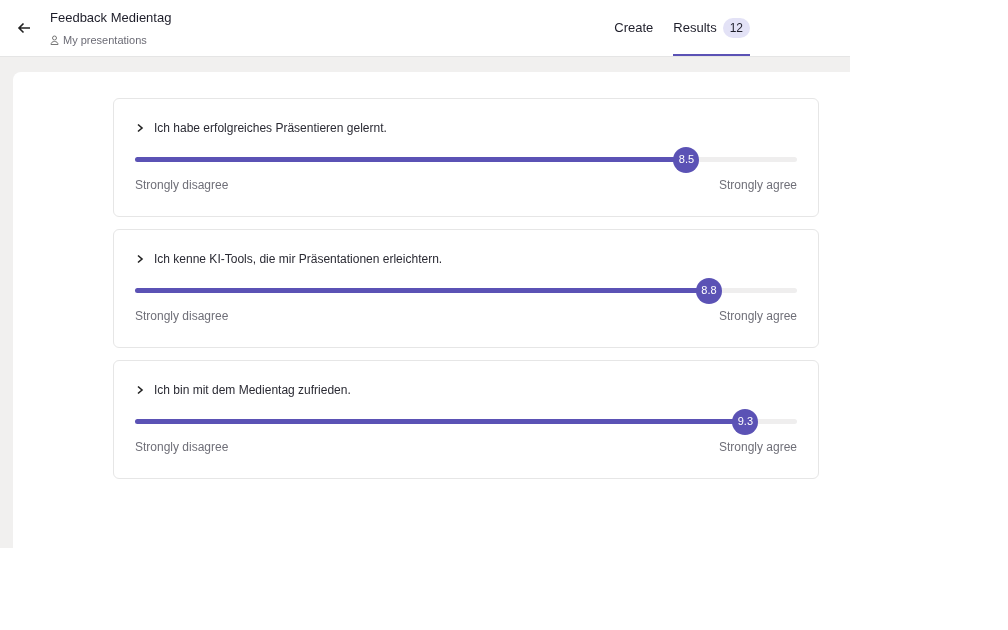 Image resolution: width=1008 pixels, height=630 pixels. I want to click on slider-thumb: 9.3, so click(745, 421).